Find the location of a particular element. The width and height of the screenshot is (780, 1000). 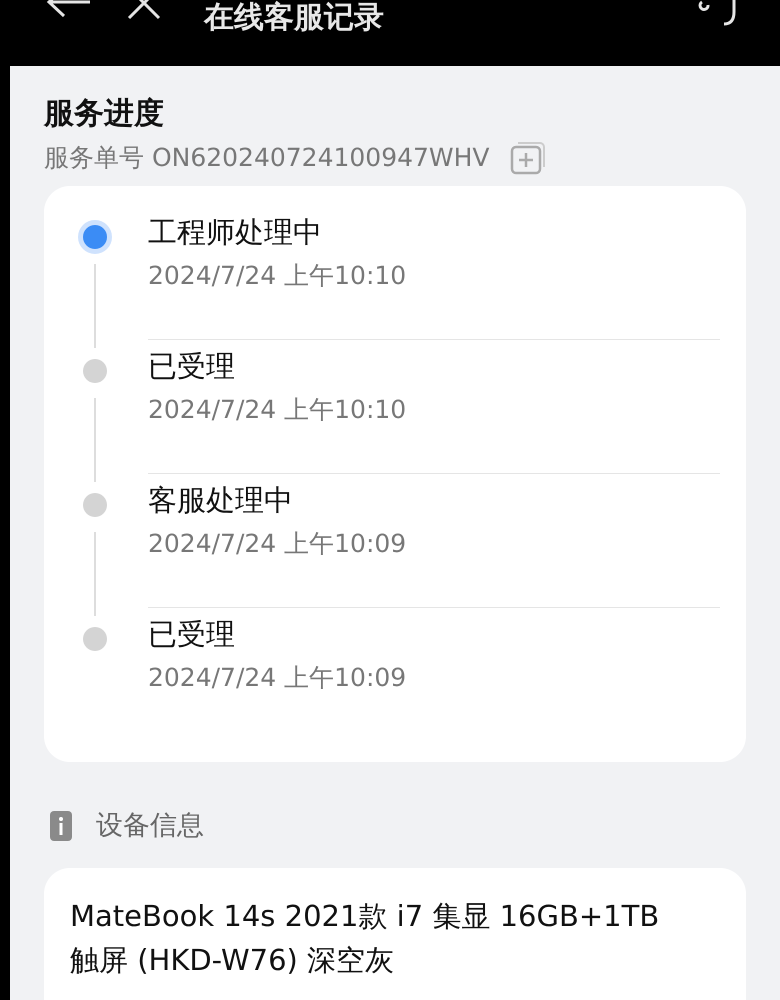

status-title: 工程师处理中 is located at coordinates (235, 232).